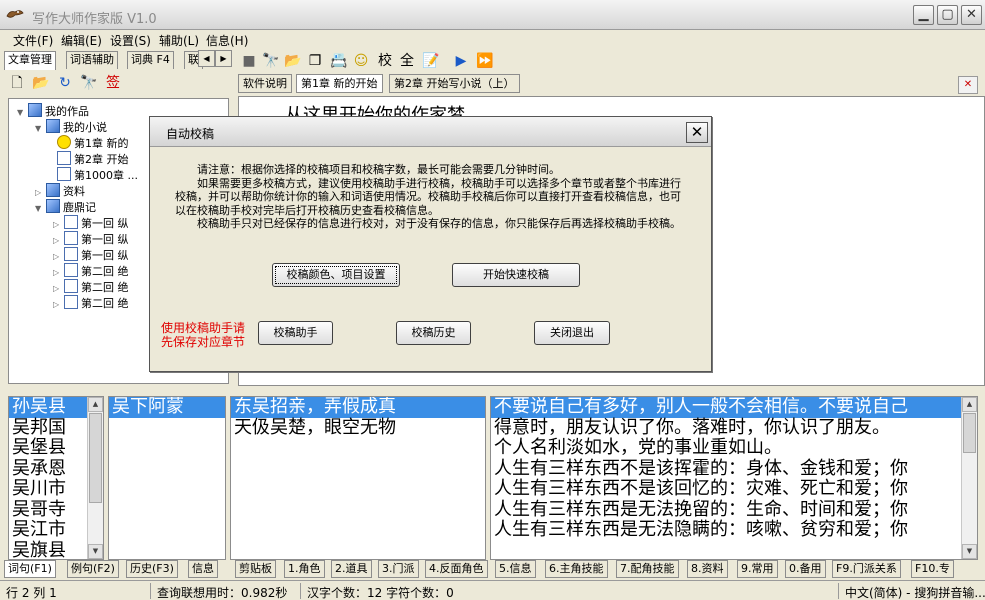 The width and height of the screenshot is (985, 600). Describe the element at coordinates (576, 569) in the screenshot. I see `tab-hero-skills: 6.主角技能` at that location.